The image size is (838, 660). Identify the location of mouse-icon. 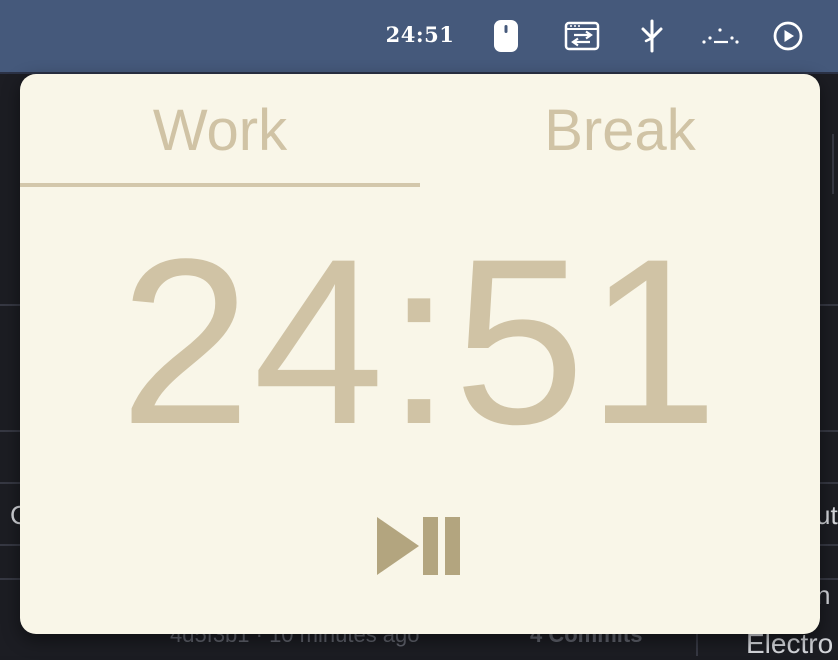
(506, 36).